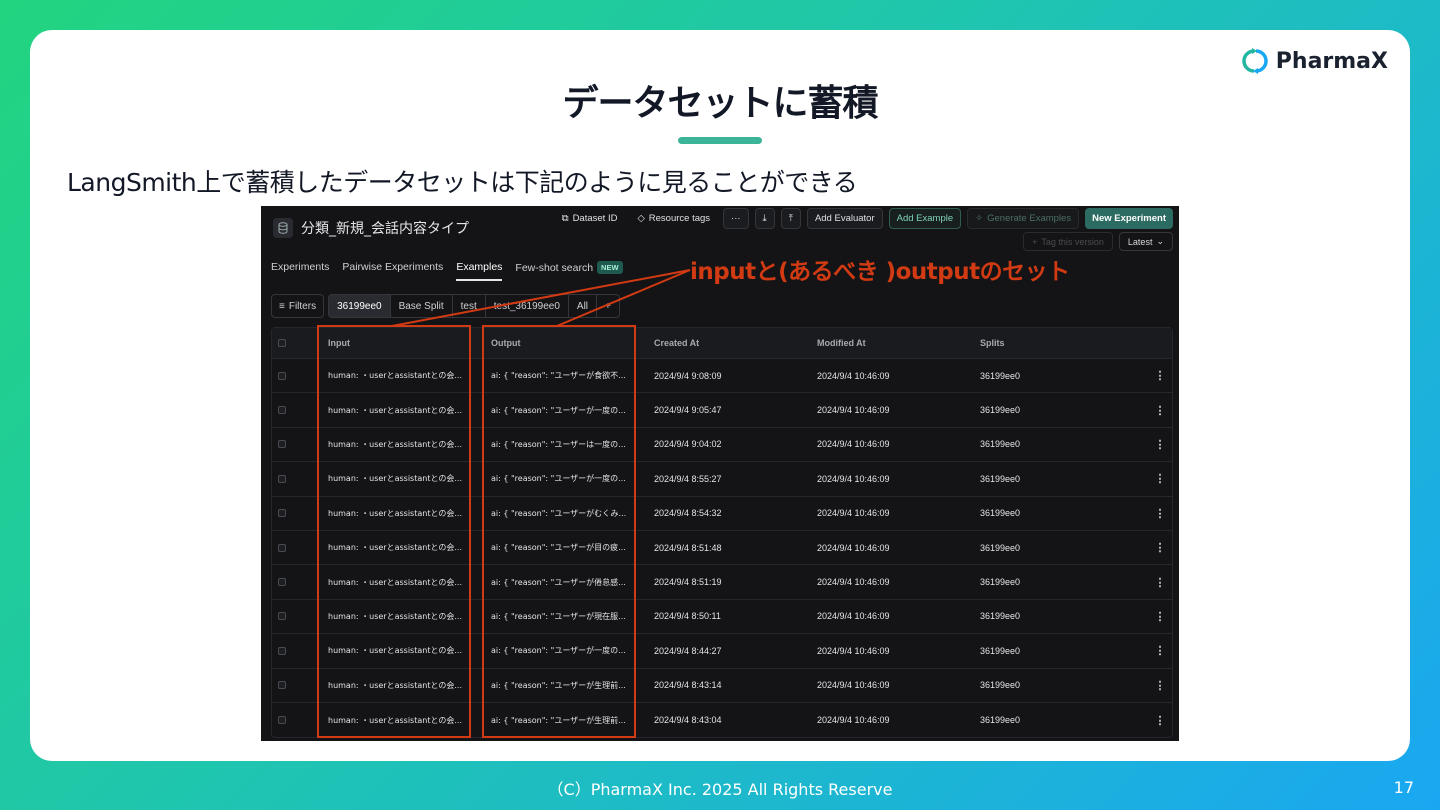  I want to click on upload-icon: ⤒, so click(790, 218).